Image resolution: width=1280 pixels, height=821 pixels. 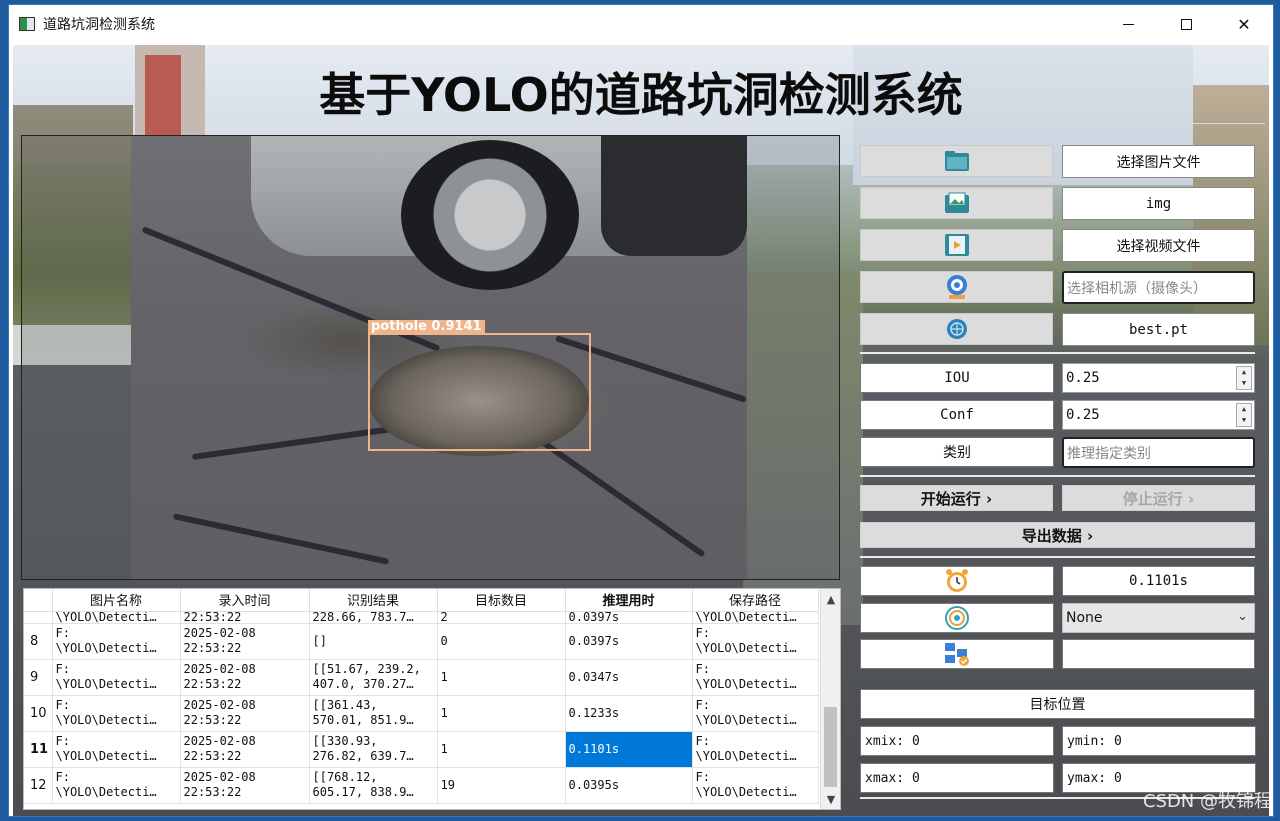 I want to click on scrollbar-thumb, so click(x=830, y=747).